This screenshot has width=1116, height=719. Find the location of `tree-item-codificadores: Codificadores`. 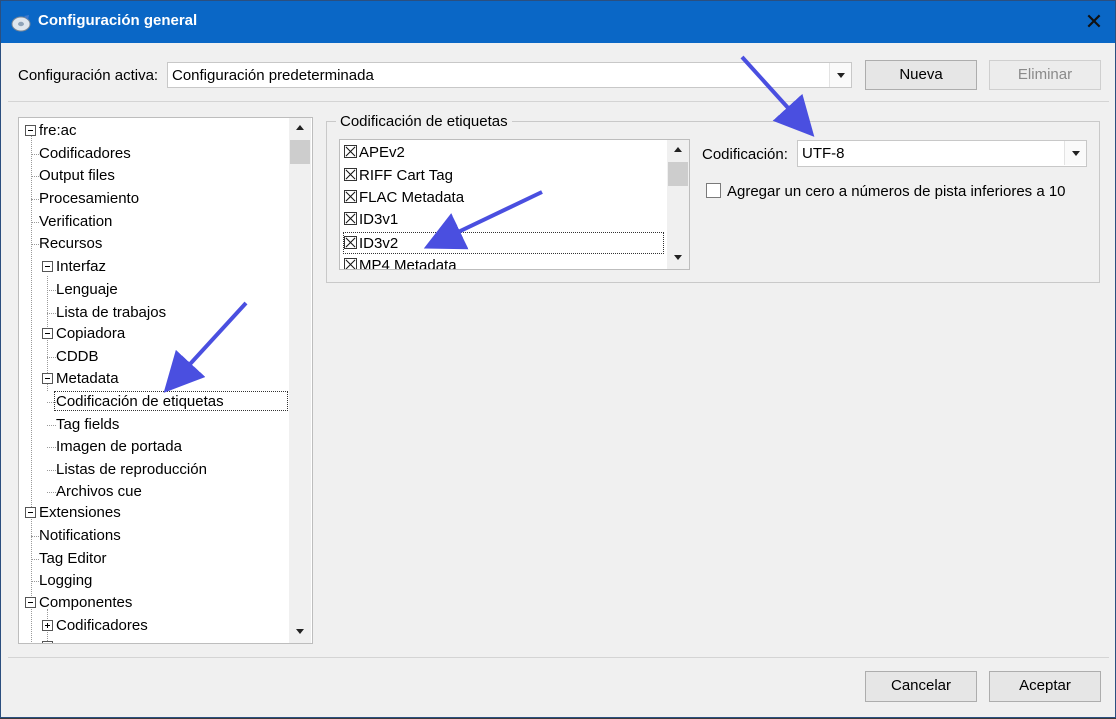

tree-item-codificadores: Codificadores is located at coordinates (85, 154).